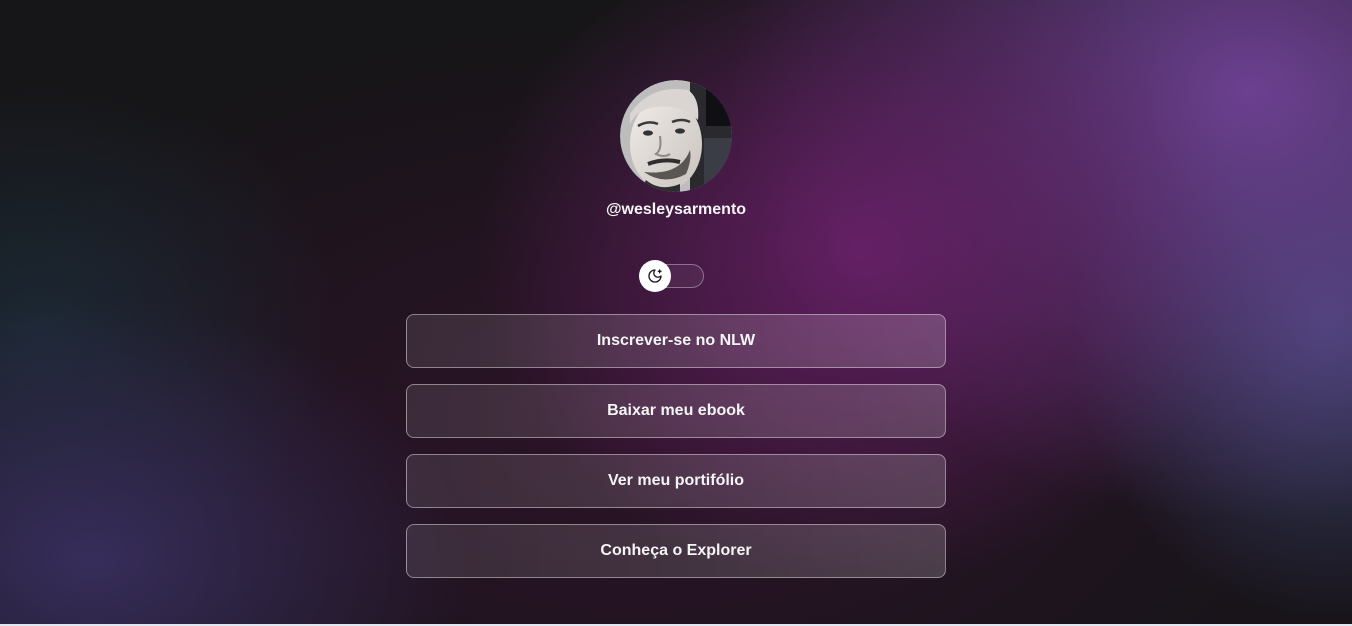 The height and width of the screenshot is (626, 1352). I want to click on switch-knob, so click(655, 276).